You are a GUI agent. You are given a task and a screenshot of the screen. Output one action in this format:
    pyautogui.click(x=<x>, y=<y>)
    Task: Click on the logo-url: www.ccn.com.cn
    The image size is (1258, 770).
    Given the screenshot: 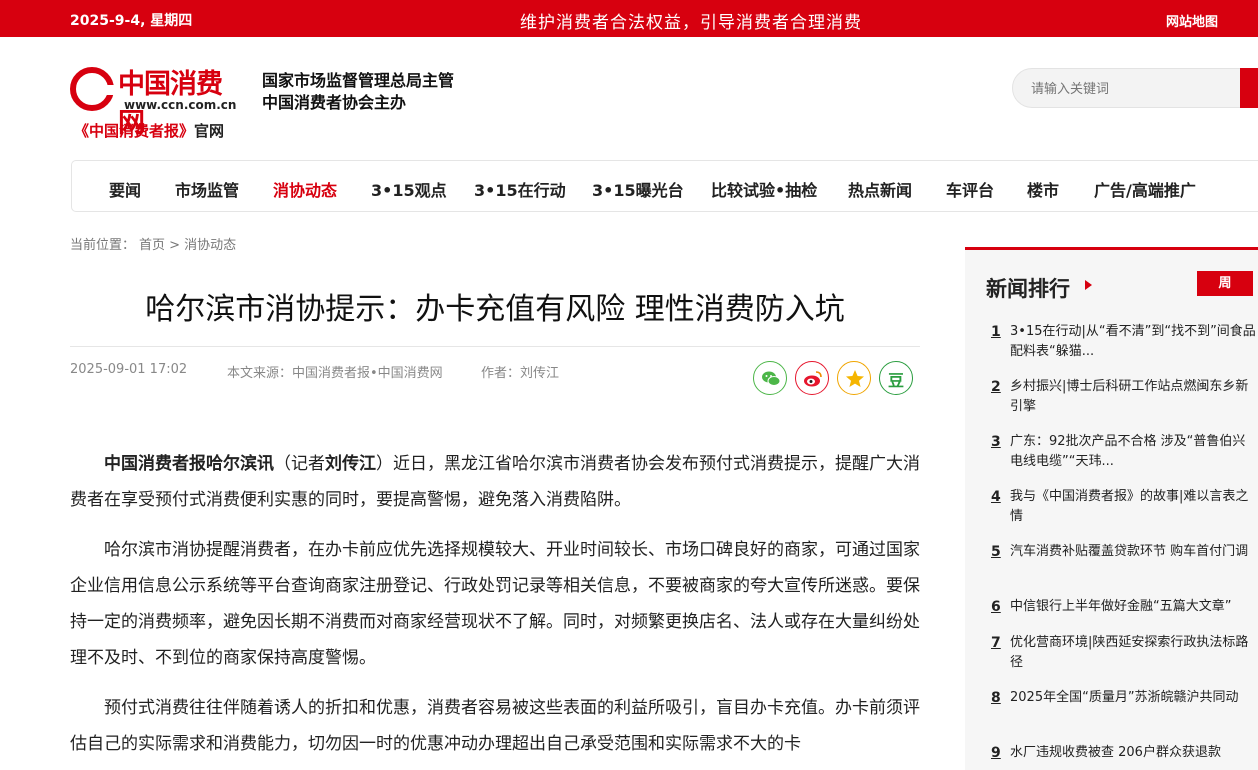 What is the action you would take?
    pyautogui.click(x=180, y=105)
    